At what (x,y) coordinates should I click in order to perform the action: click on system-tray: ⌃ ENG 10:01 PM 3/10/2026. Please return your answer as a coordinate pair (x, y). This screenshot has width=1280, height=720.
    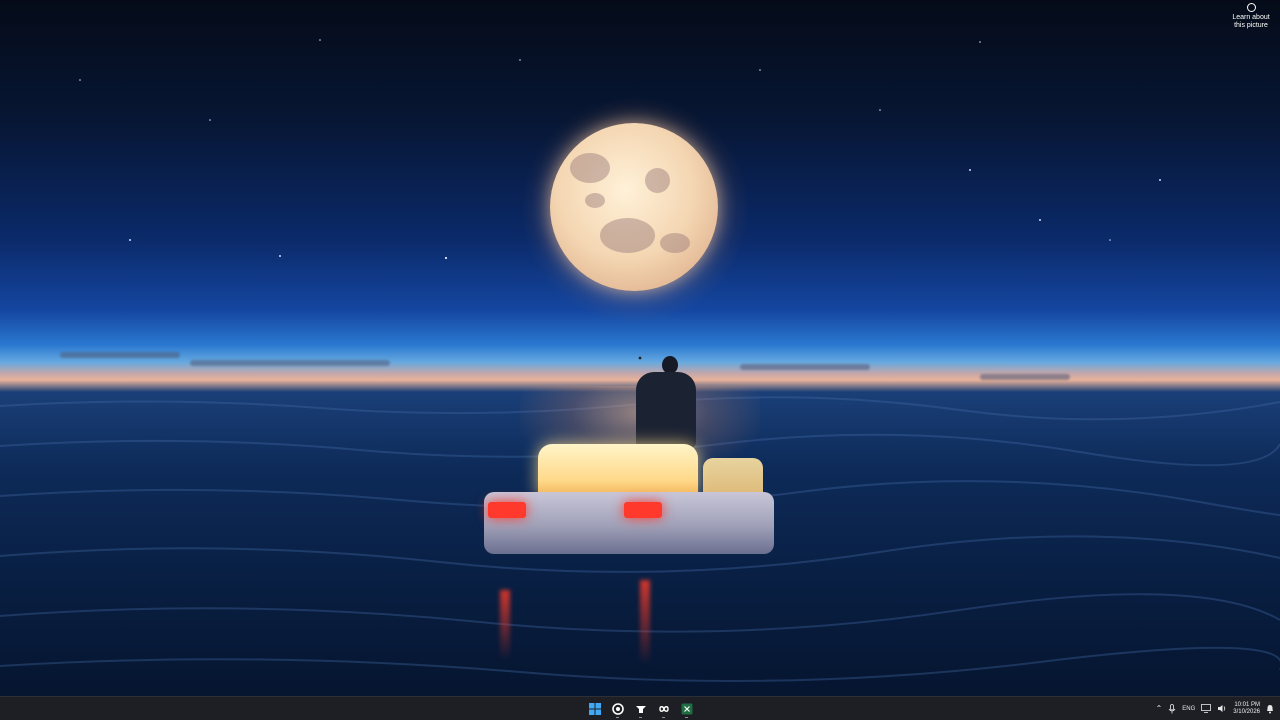
    Looking at the image, I should click on (1215, 708).